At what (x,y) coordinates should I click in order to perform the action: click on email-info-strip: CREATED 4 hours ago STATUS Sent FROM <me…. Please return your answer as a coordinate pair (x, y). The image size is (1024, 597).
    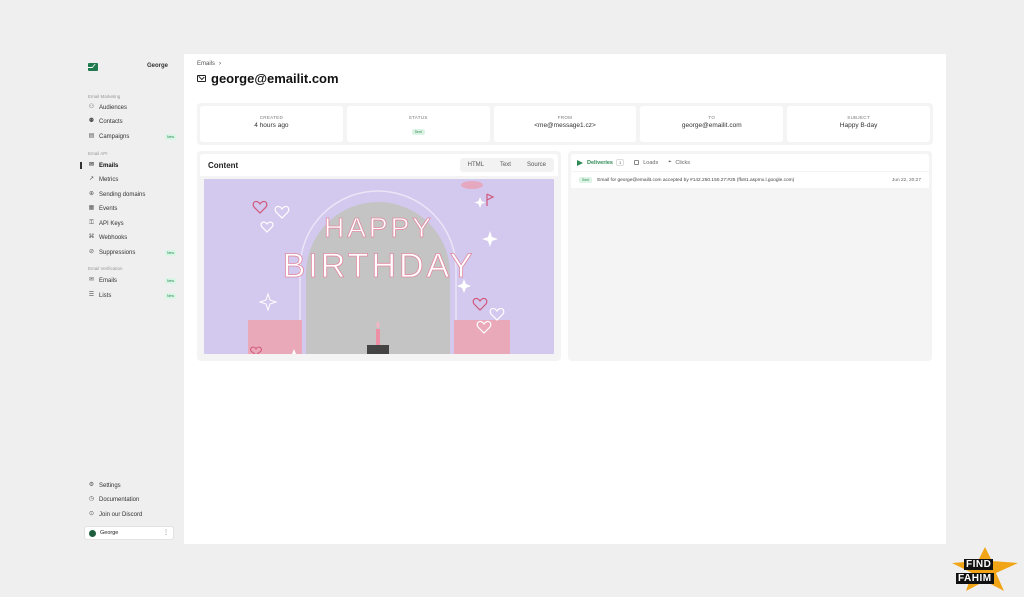
    Looking at the image, I should click on (565, 124).